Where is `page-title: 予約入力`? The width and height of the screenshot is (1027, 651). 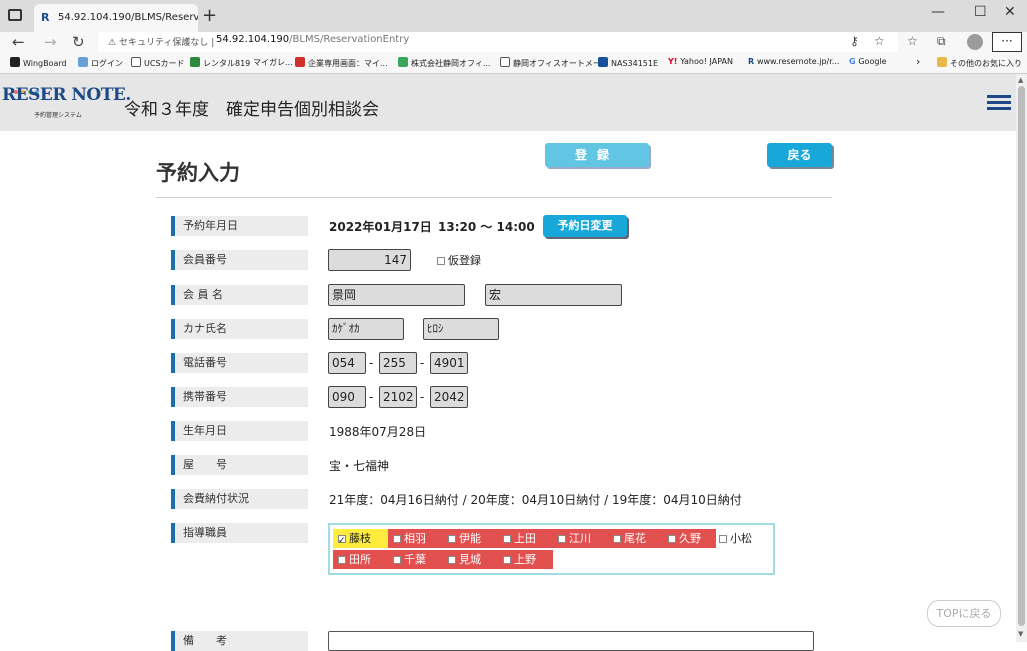
page-title: 予約入力 is located at coordinates (198, 173).